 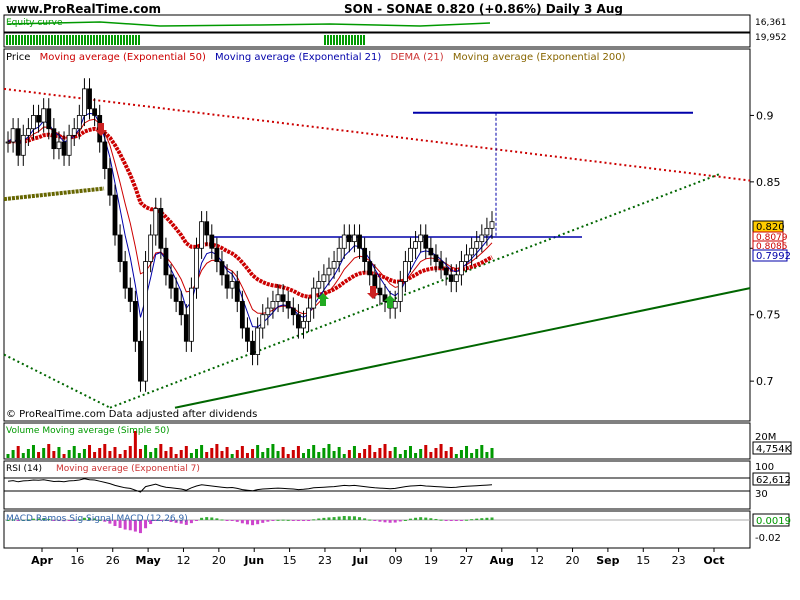 What do you see at coordinates (253, 560) in the screenshot?
I see `x-tick-label: Jun` at bounding box center [253, 560].